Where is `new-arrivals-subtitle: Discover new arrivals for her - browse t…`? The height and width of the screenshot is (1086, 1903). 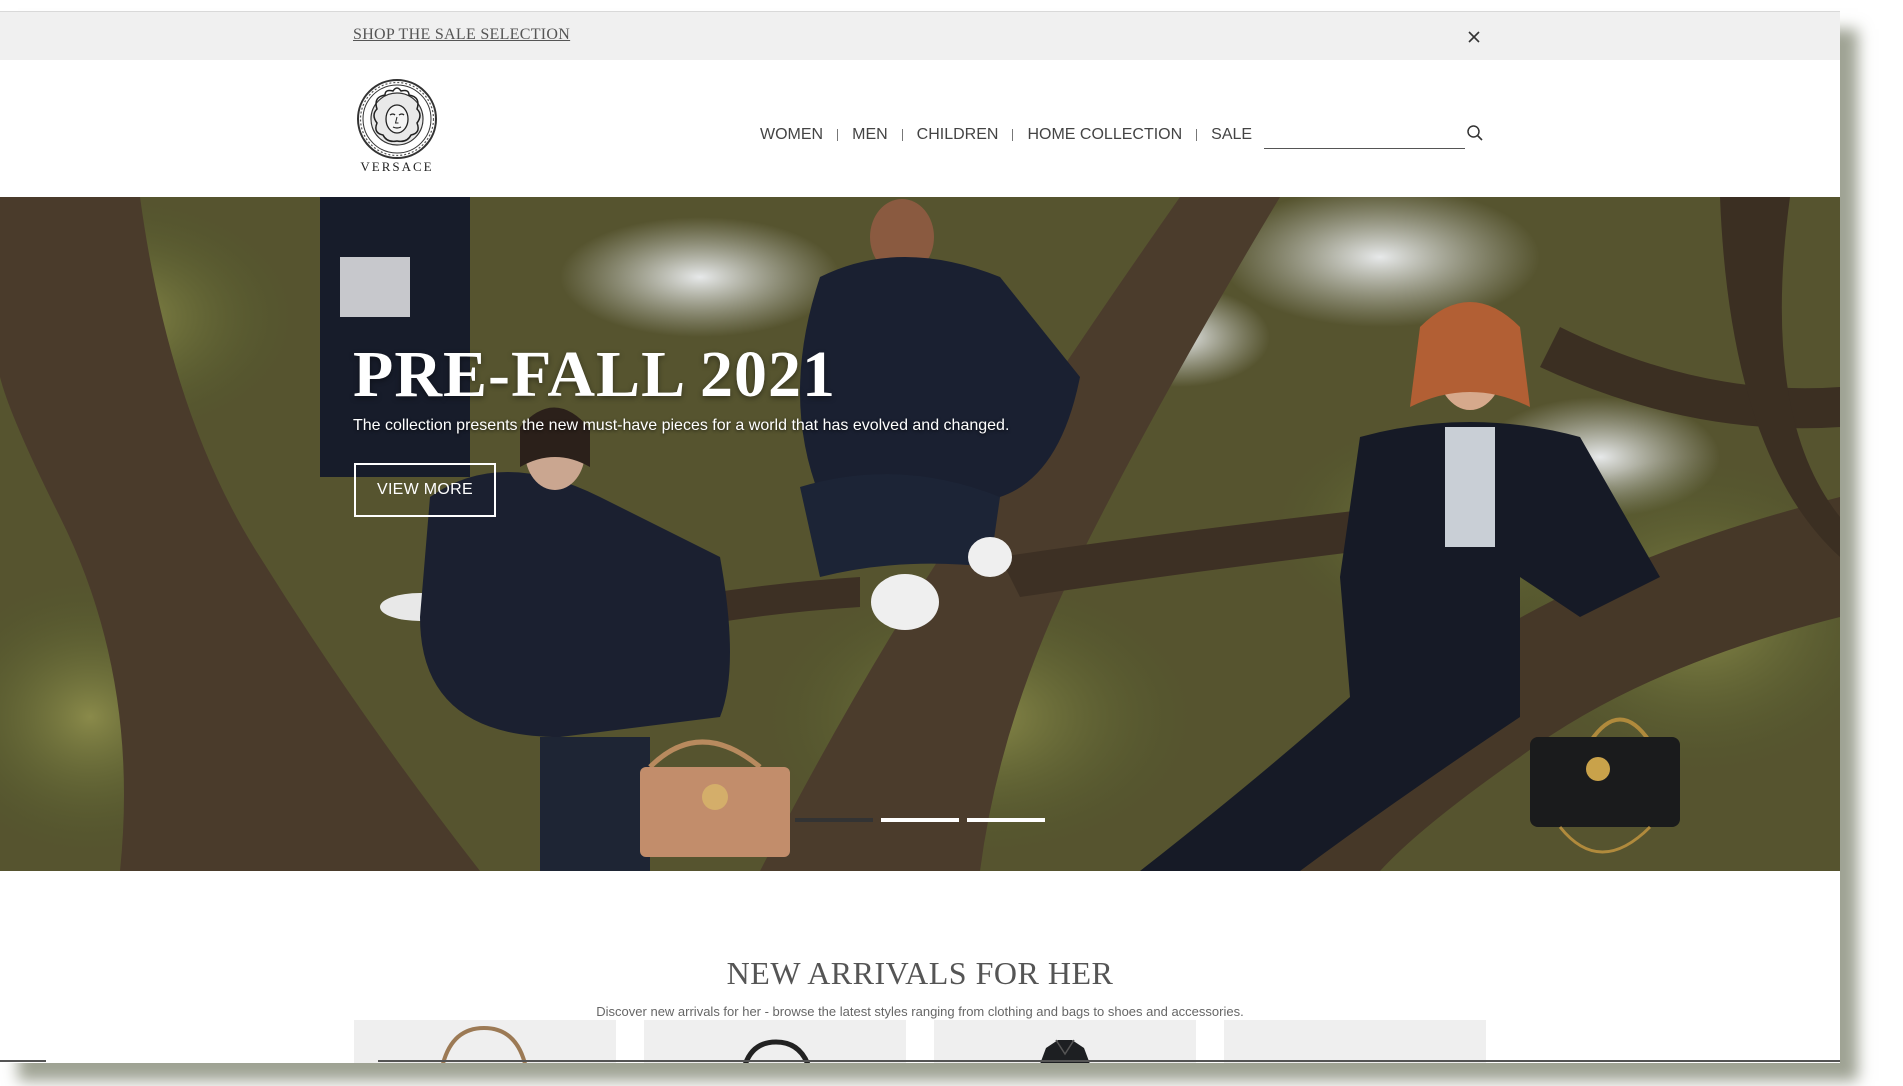 new-arrivals-subtitle: Discover new arrivals for her - browse t… is located at coordinates (920, 1011).